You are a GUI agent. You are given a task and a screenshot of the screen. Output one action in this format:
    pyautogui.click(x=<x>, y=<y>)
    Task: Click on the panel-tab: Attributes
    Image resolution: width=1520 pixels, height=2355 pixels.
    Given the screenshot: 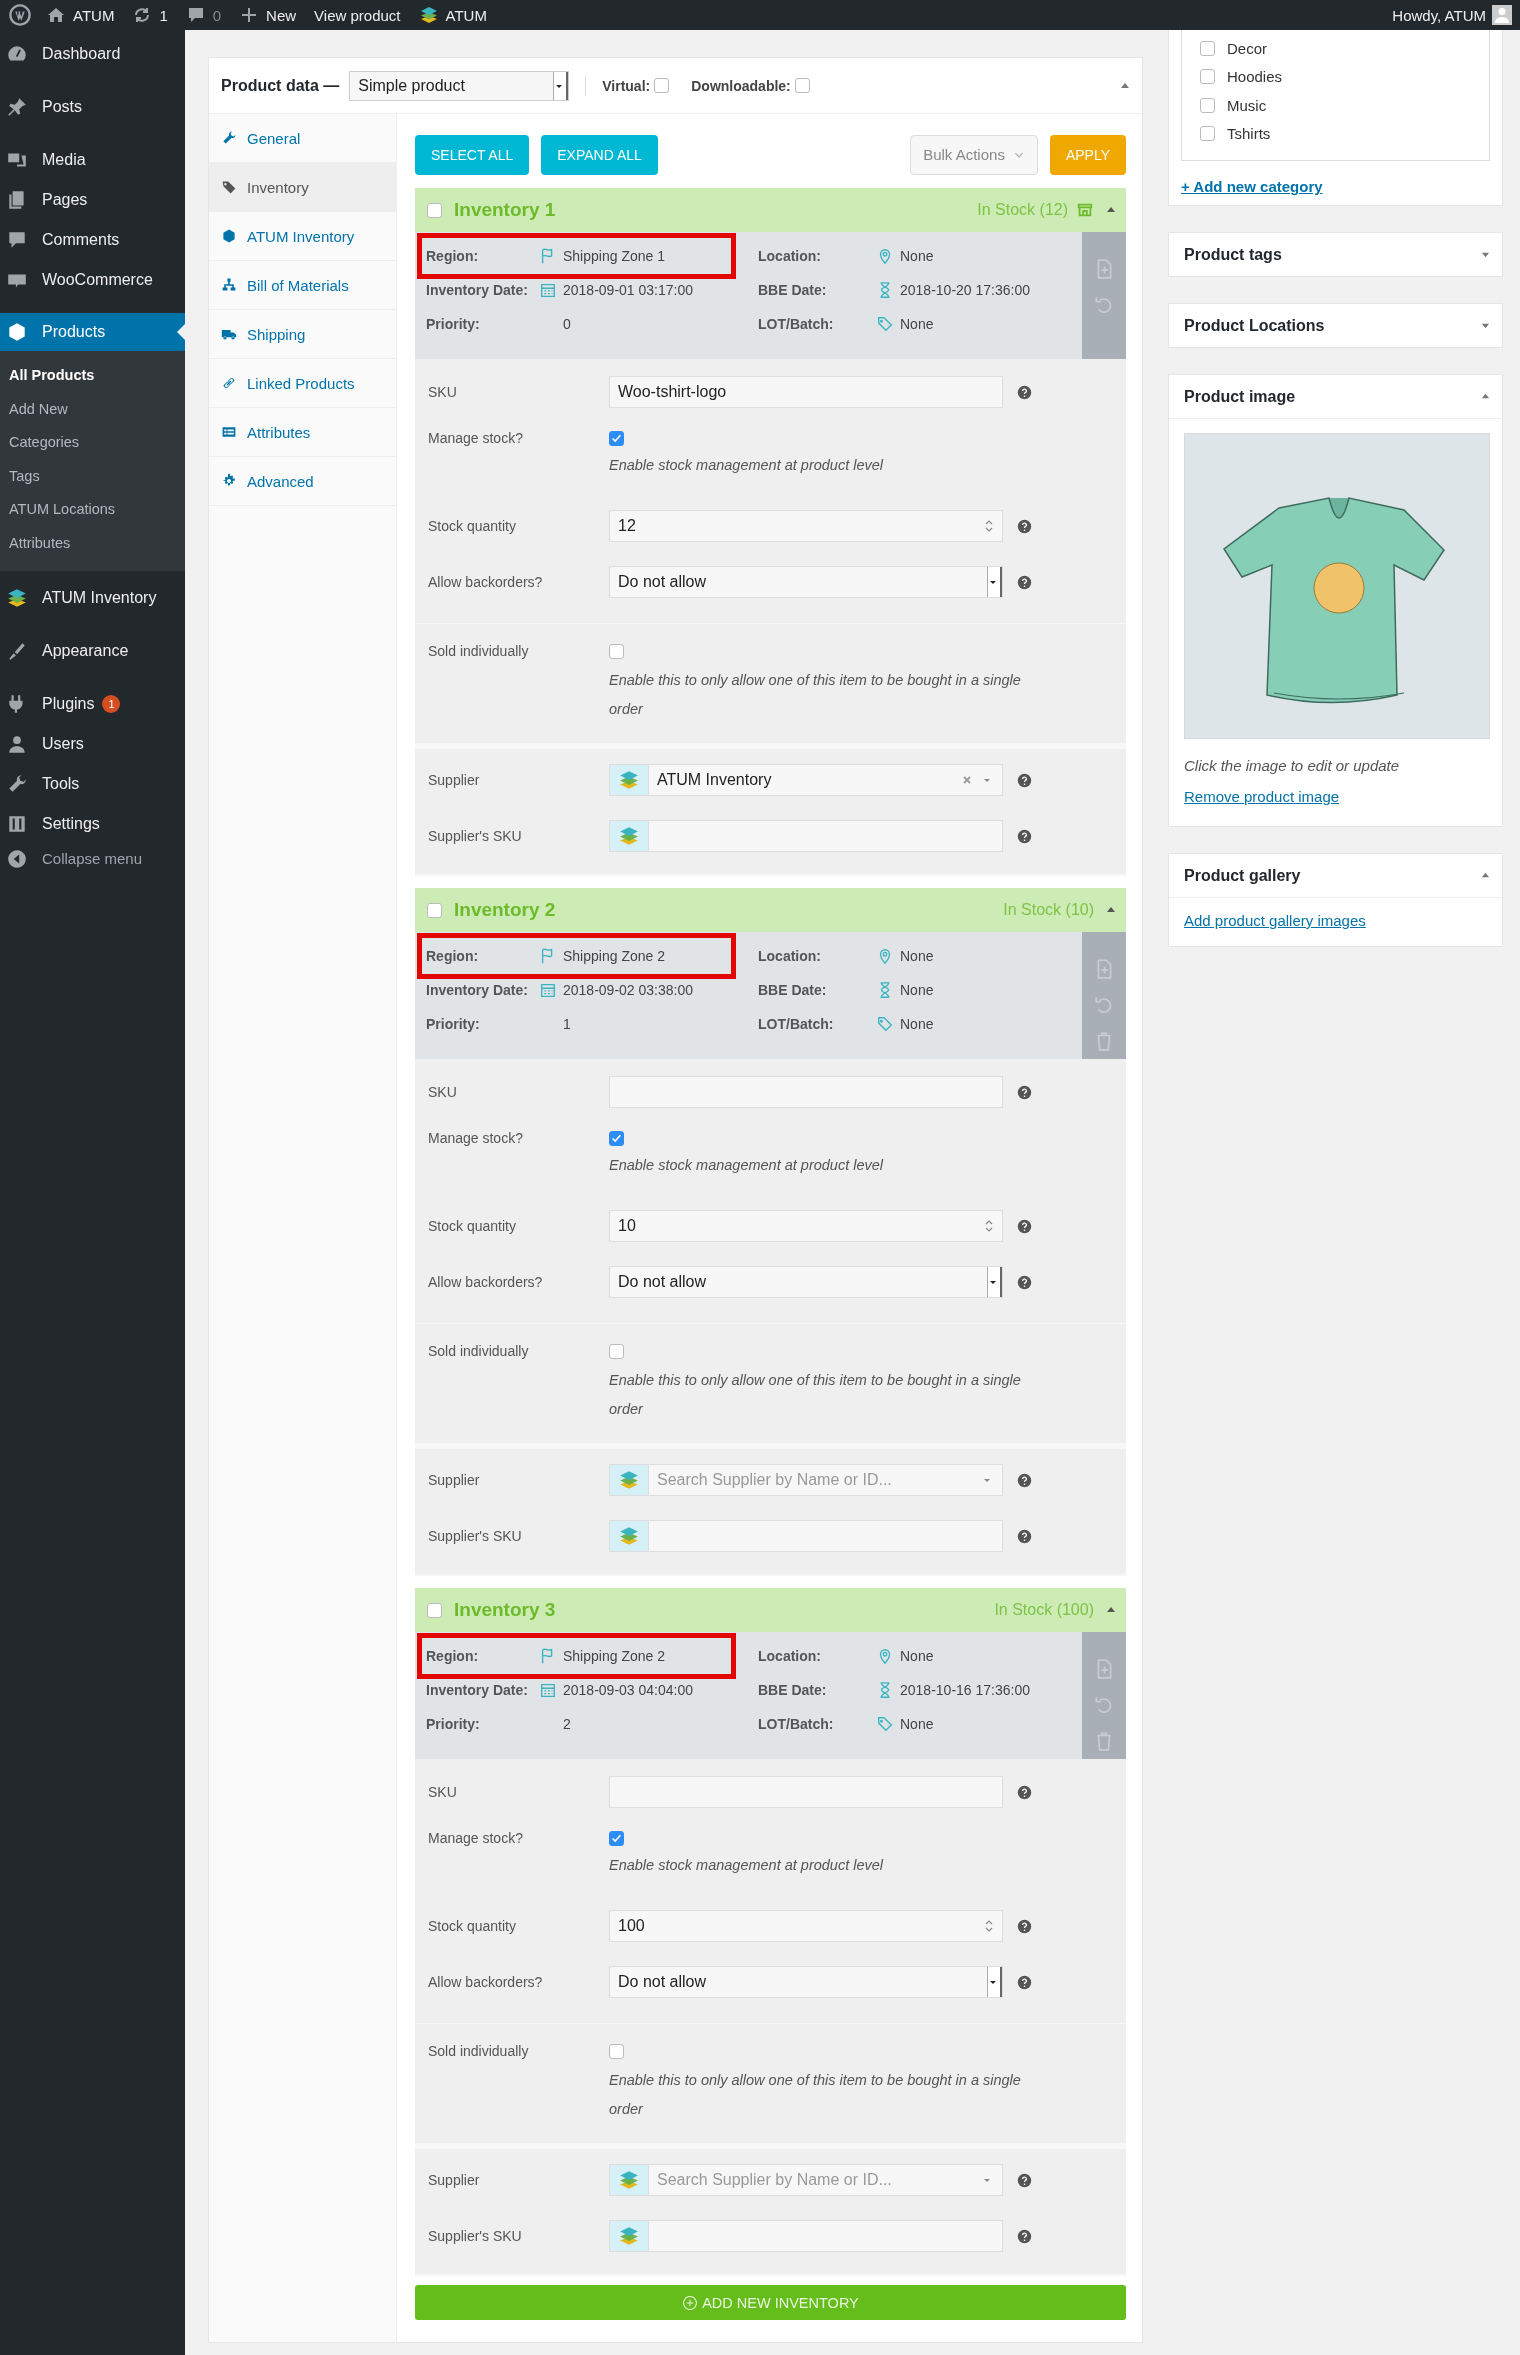 What is the action you would take?
    pyautogui.click(x=302, y=432)
    